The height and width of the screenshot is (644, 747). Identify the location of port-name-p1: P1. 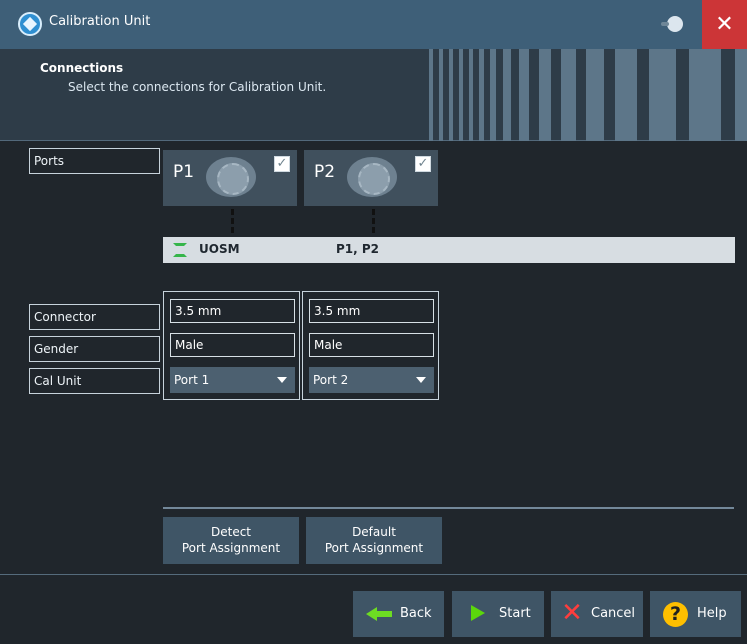
(184, 172).